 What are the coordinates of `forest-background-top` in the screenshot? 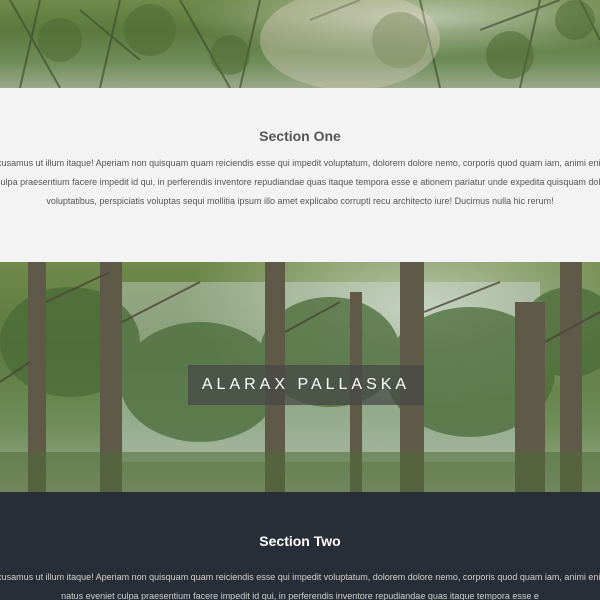 It's located at (300, 44).